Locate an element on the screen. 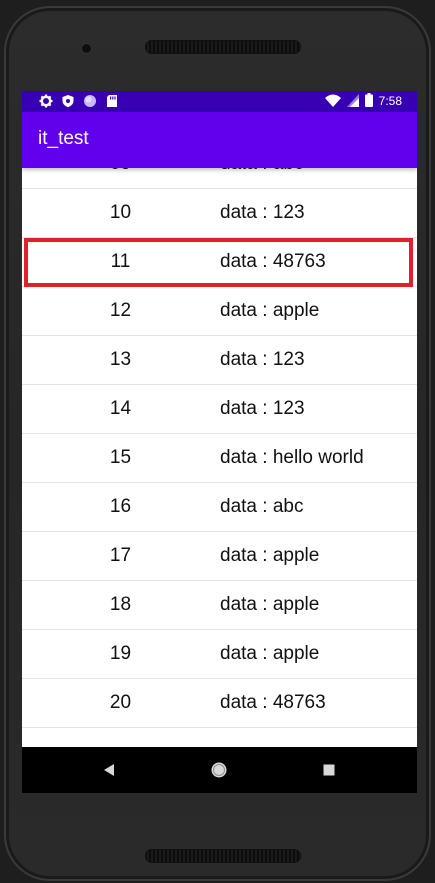 The height and width of the screenshot is (883, 435). list-item: 09 data : abc is located at coordinates (219, 178).